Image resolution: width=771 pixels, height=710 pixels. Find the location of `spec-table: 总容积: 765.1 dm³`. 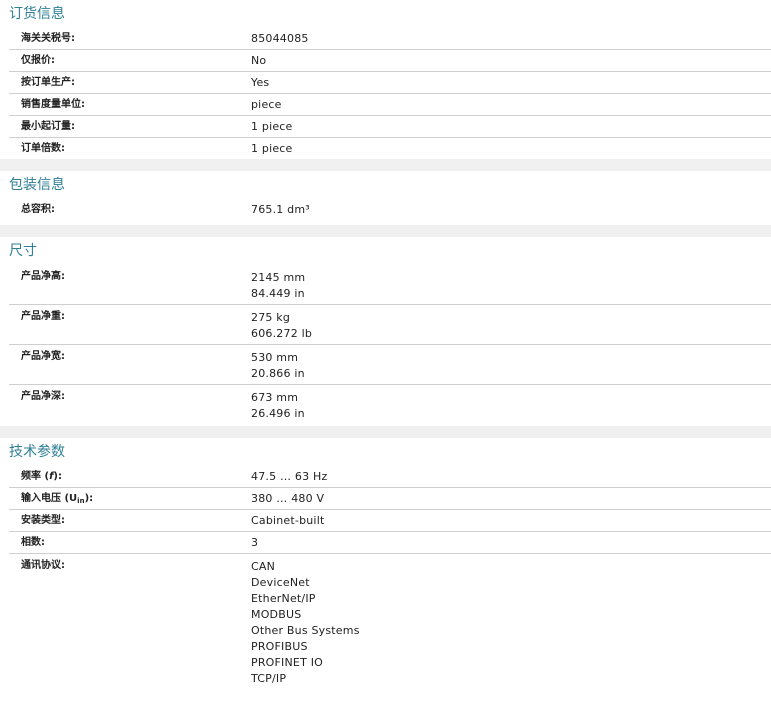

spec-table: 总容积: 765.1 dm³ is located at coordinates (385, 209).